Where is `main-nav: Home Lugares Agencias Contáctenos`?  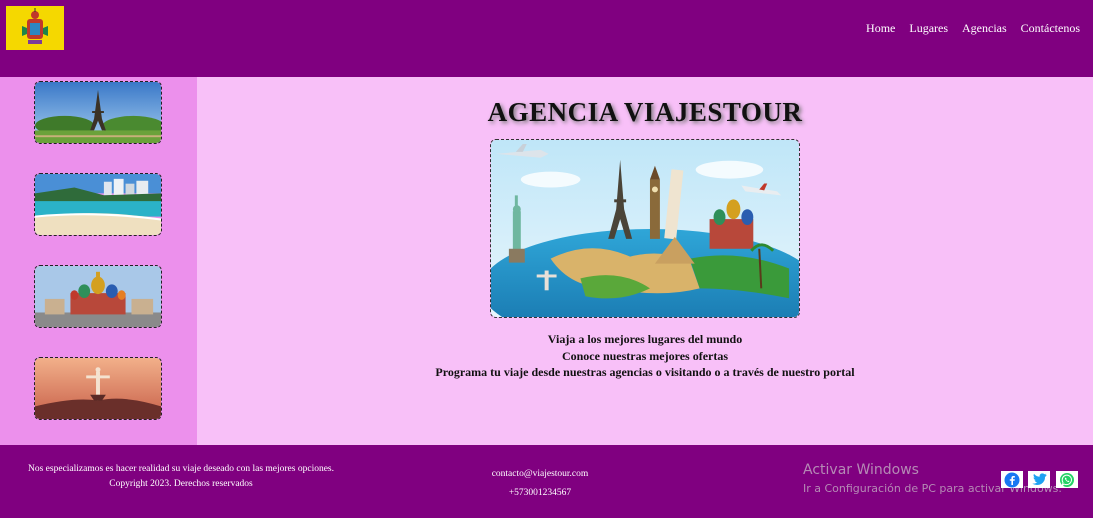 main-nav: Home Lugares Agencias Contáctenos is located at coordinates (973, 28).